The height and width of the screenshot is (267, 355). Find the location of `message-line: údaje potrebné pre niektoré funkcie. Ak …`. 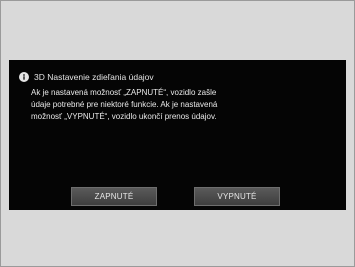

message-line: údaje potrebné pre niektoré funkcie. Ak … is located at coordinates (124, 104).